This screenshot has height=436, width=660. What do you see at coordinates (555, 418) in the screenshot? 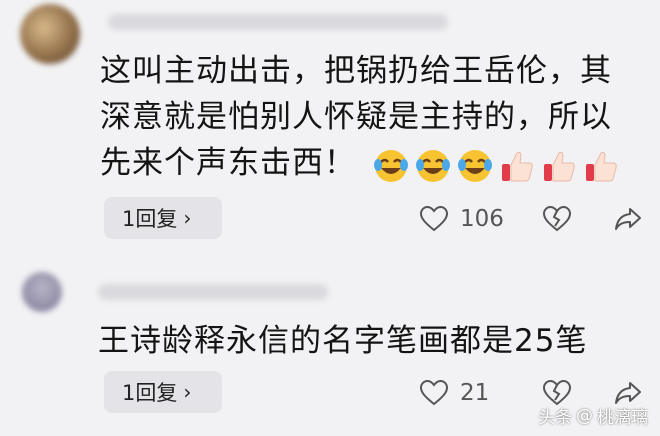
I see `watermark-prefix: 头条` at bounding box center [555, 418].